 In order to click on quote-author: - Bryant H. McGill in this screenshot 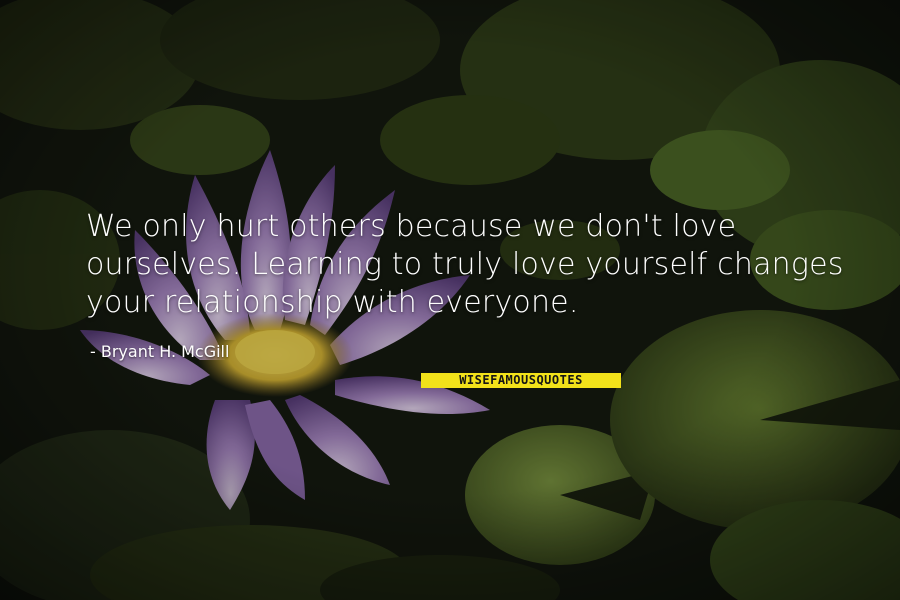, I will do `click(160, 351)`.